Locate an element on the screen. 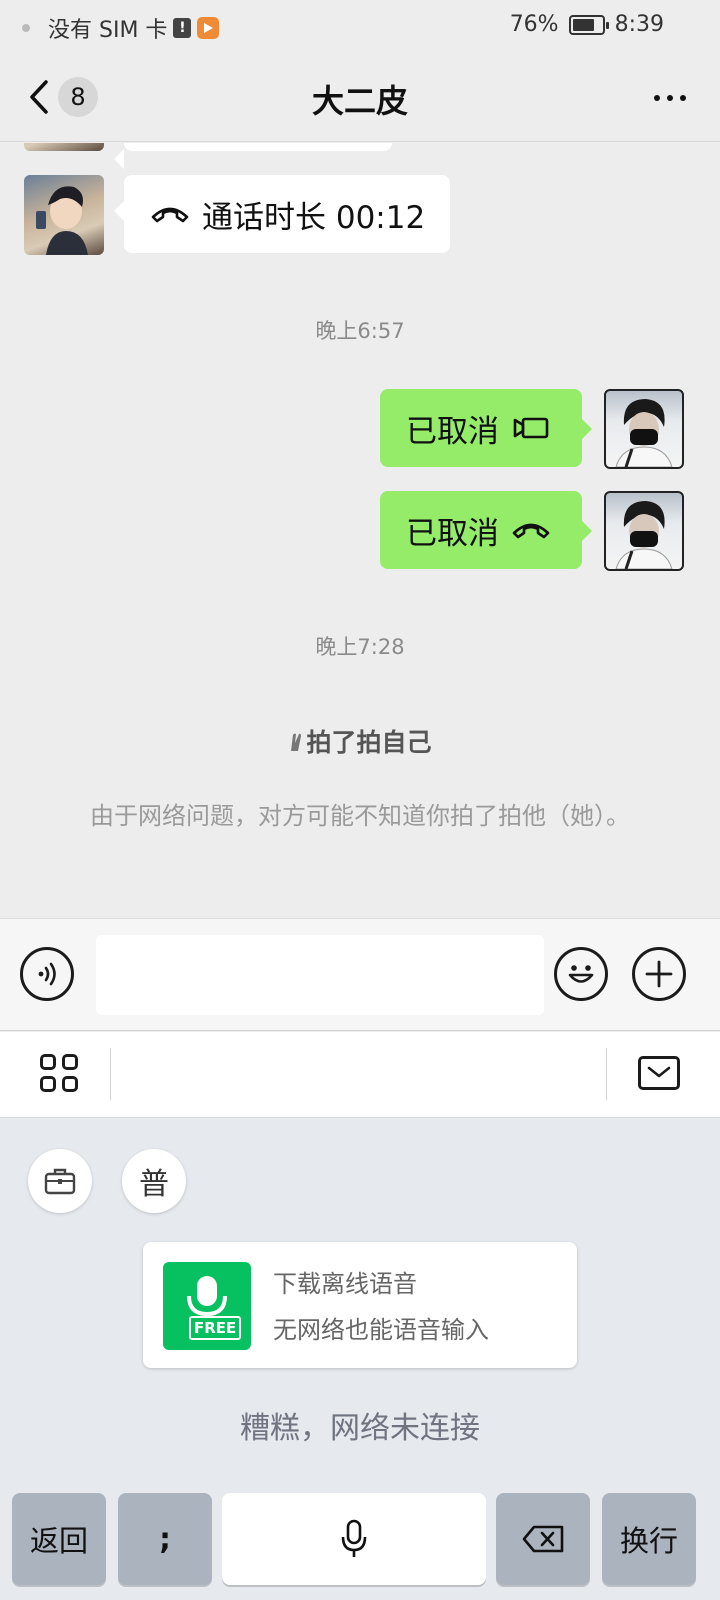 The height and width of the screenshot is (1600, 720). call-record-bubble: 通话时长 00:12 is located at coordinates (282, 214).